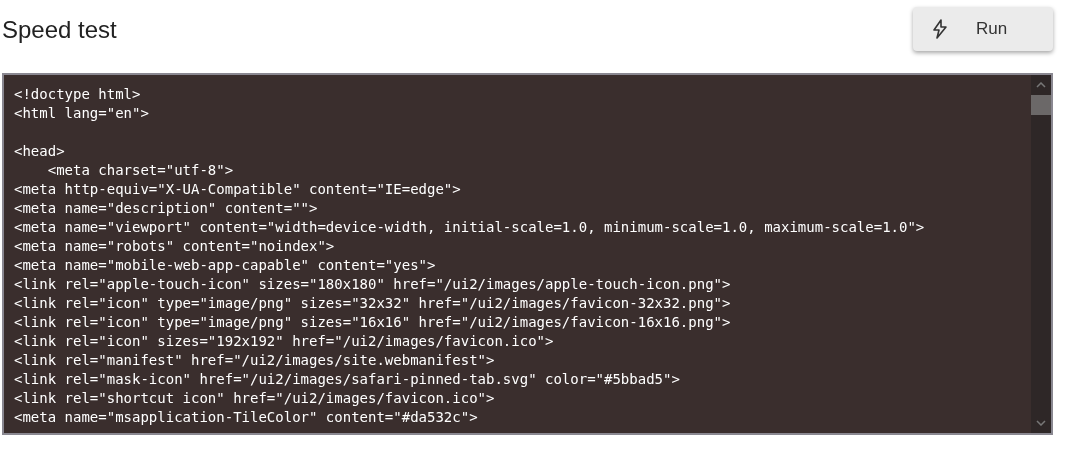 Image resolution: width=1068 pixels, height=460 pixels. What do you see at coordinates (225, 265) in the screenshot?
I see `code-line: <meta name="mobile-web-app-capable" content="yes">` at bounding box center [225, 265].